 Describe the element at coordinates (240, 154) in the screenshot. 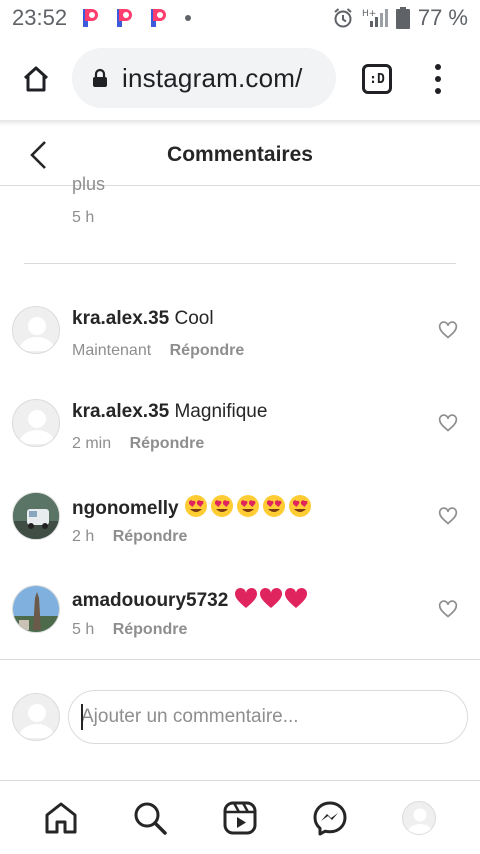

I see `page-title: Commentaires` at that location.